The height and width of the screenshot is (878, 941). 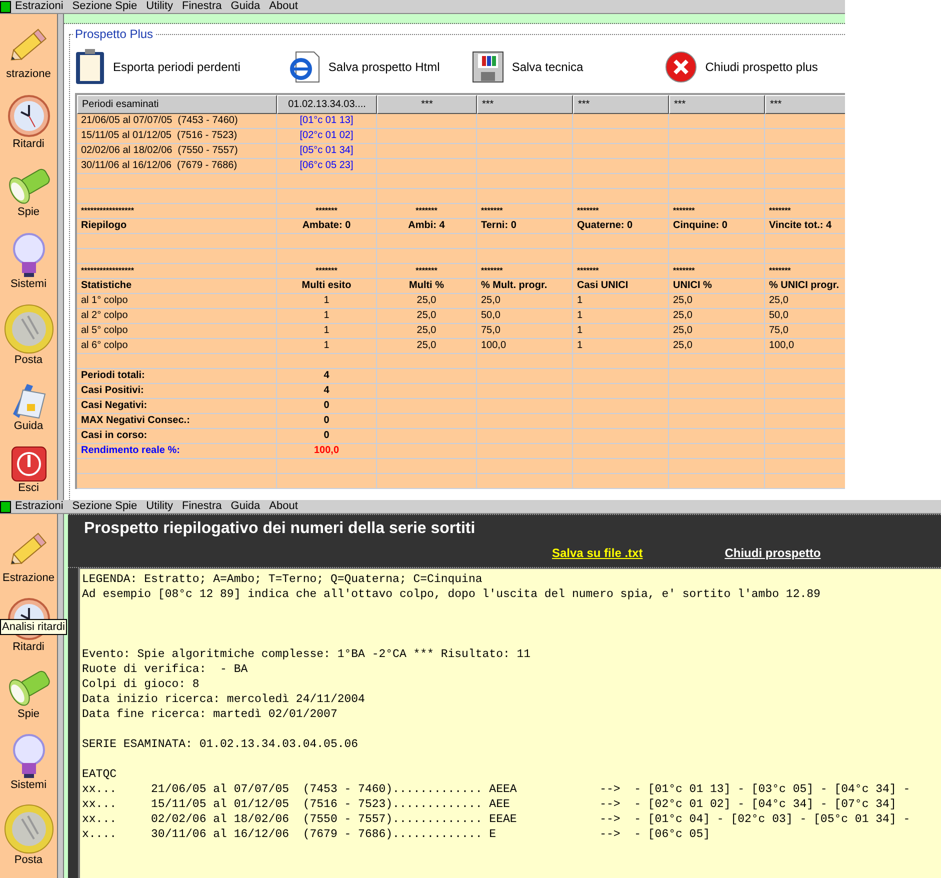 What do you see at coordinates (452, 594) in the screenshot?
I see `report-line: Ad esempio [08°c 12 89] indica che all'ottavo colpo, dopo l'uscita del numero spia, e' sortito l'ambo 12.89` at bounding box center [452, 594].